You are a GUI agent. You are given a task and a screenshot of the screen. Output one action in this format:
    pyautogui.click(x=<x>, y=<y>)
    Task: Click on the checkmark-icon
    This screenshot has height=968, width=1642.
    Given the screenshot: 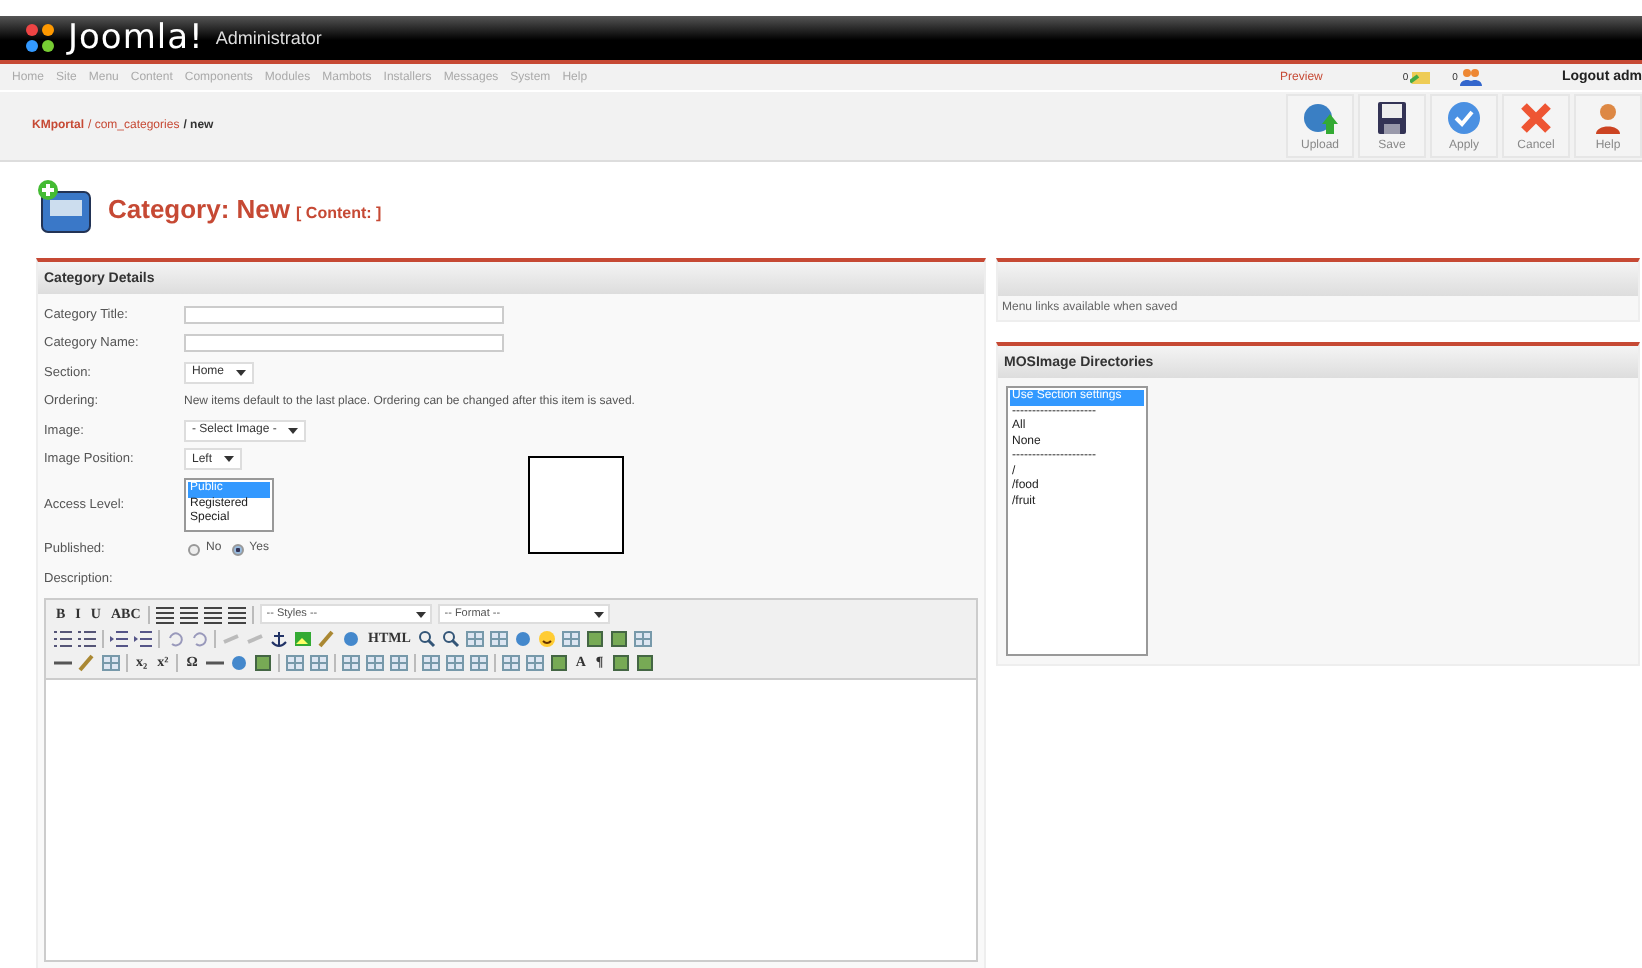 What is the action you would take?
    pyautogui.click(x=1464, y=118)
    